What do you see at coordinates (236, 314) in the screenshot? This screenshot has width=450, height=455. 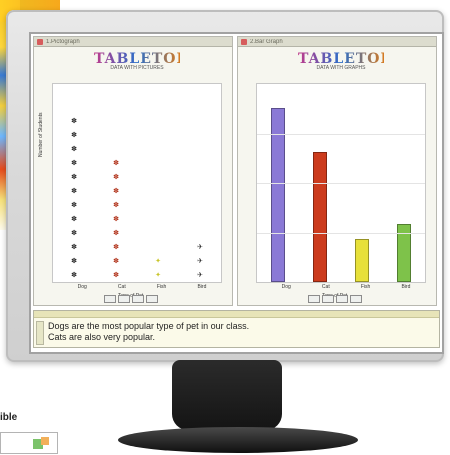 I see `notes-header-strip` at bounding box center [236, 314].